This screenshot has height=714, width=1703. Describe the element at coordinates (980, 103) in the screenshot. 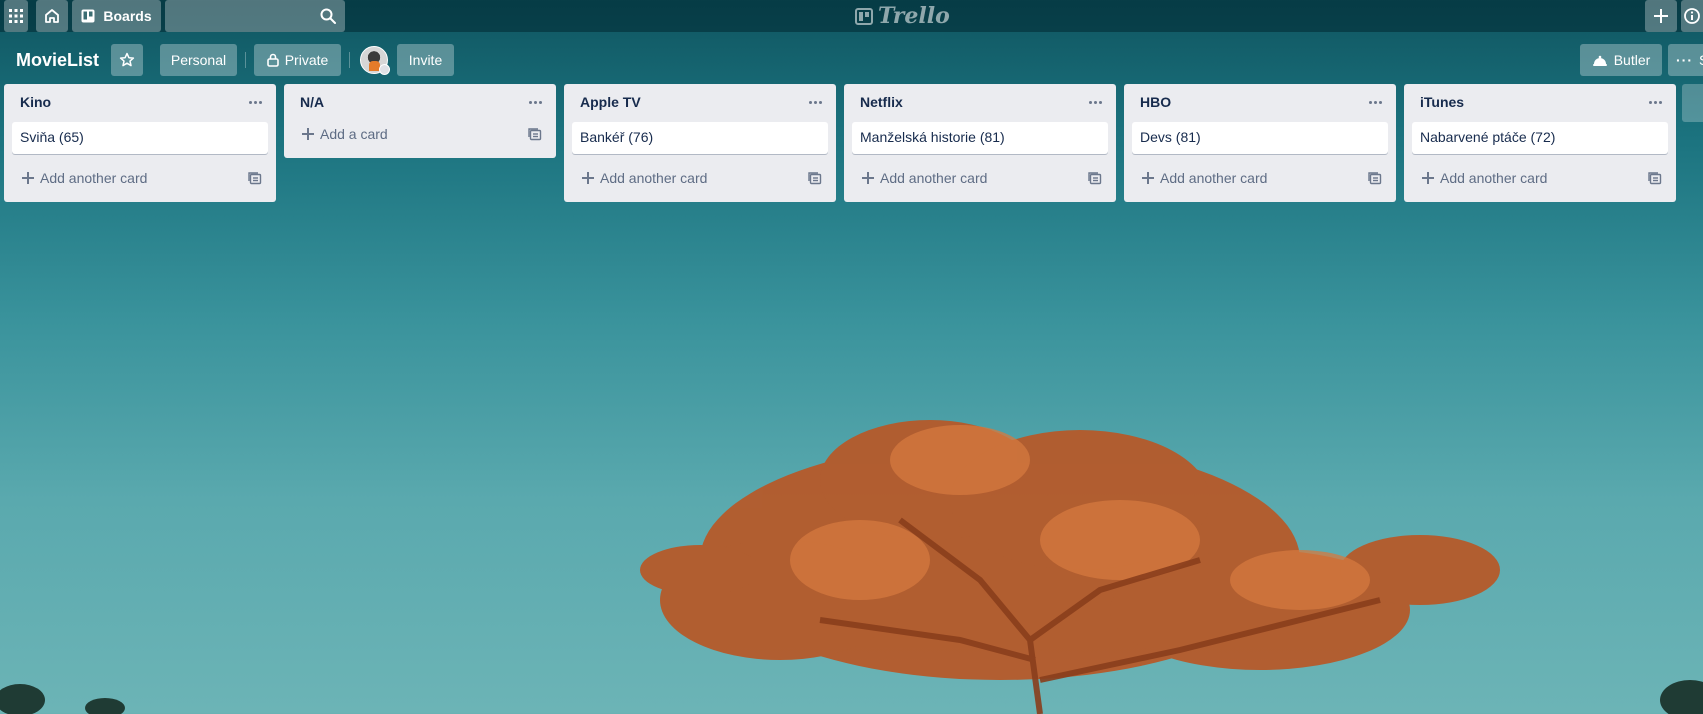

I see `list-header: Netflix` at that location.